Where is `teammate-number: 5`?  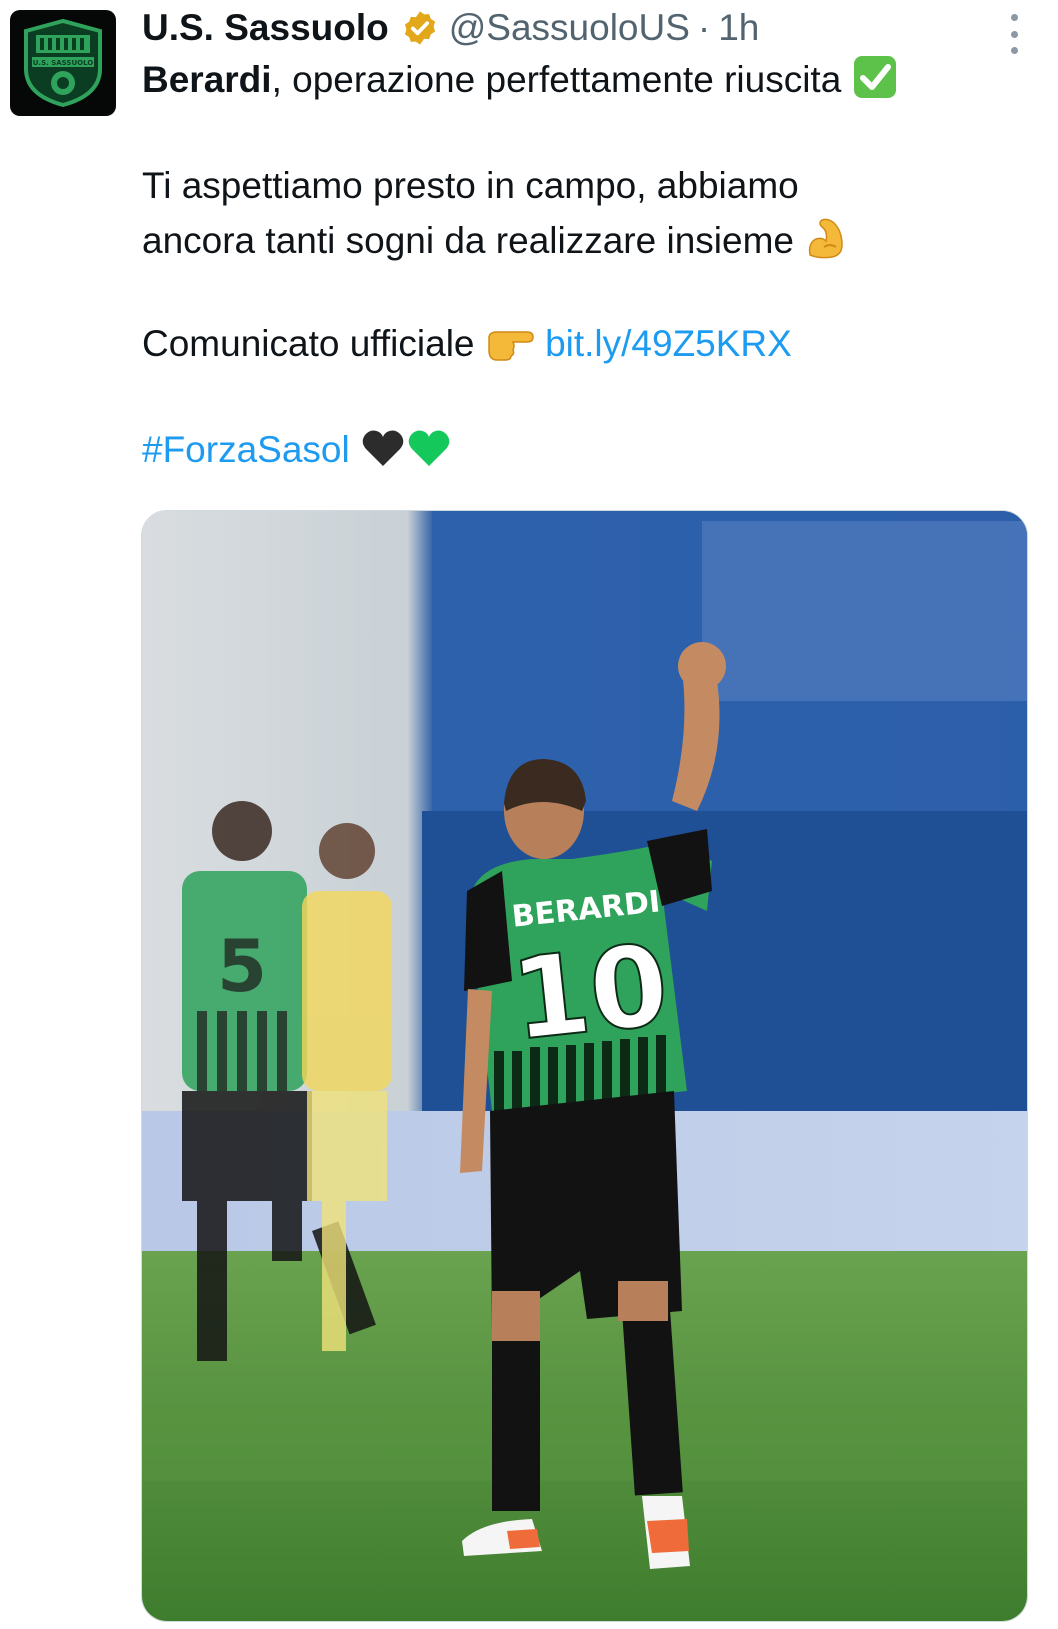
teammate-number: 5 is located at coordinates (242, 966).